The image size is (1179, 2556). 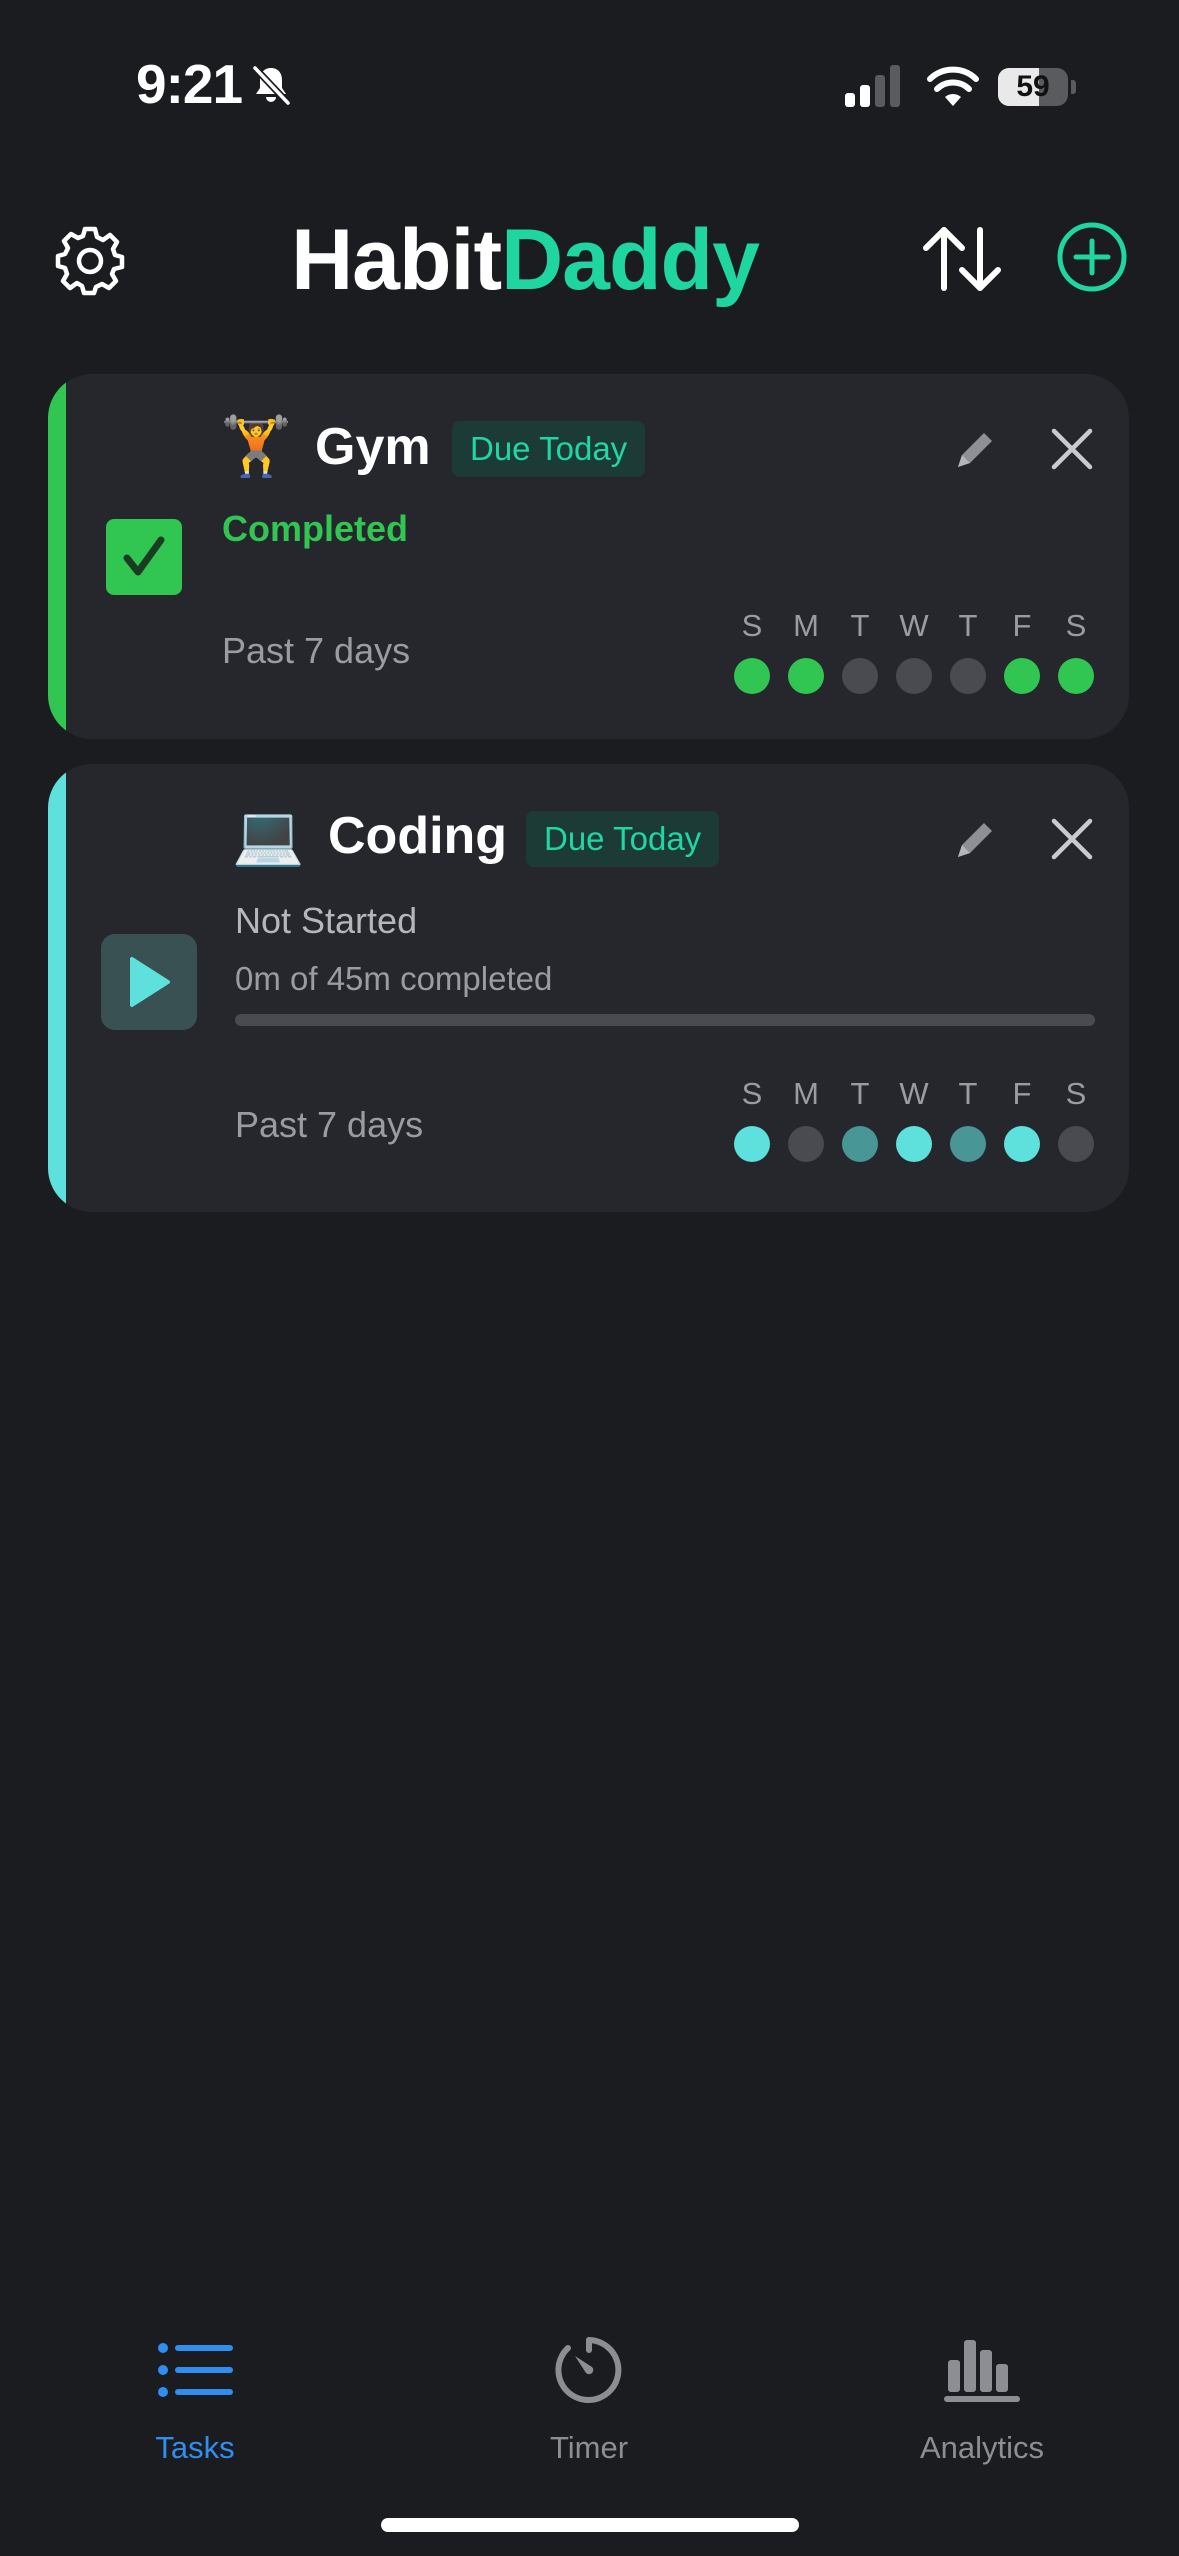 I want to click on cellular-signal-icon, so click(x=875, y=86).